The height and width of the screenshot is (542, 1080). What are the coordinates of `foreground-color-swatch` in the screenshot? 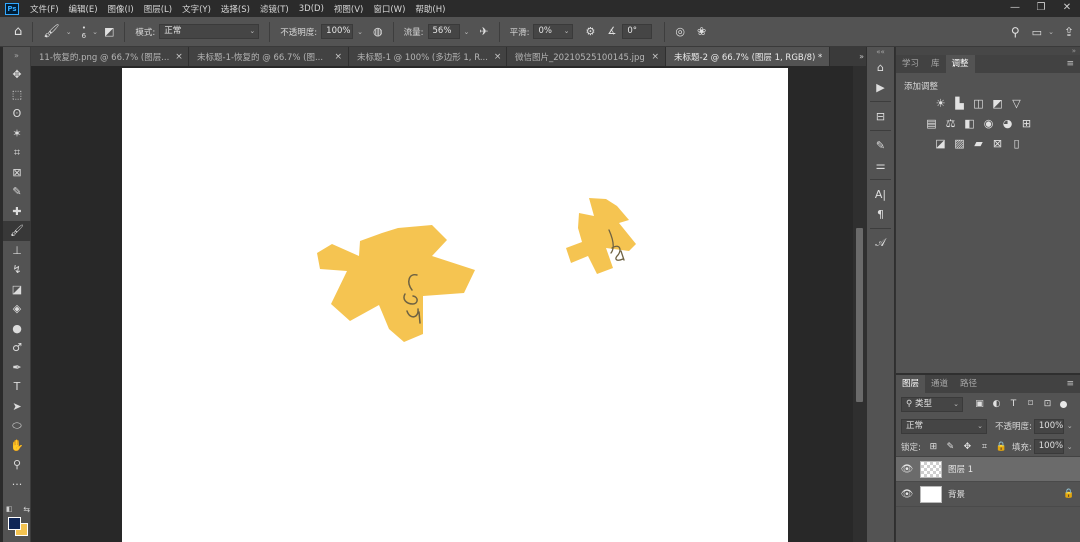 It's located at (14, 523).